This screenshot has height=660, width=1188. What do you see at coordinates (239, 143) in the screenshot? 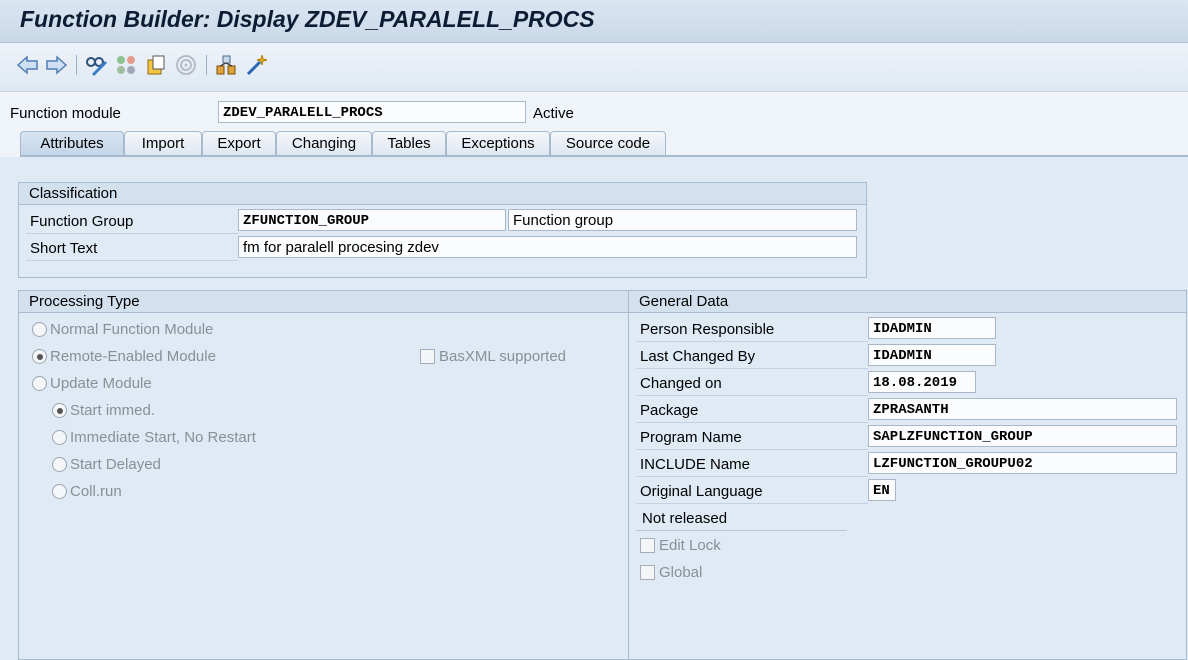
I see `tab-export: Export` at bounding box center [239, 143].